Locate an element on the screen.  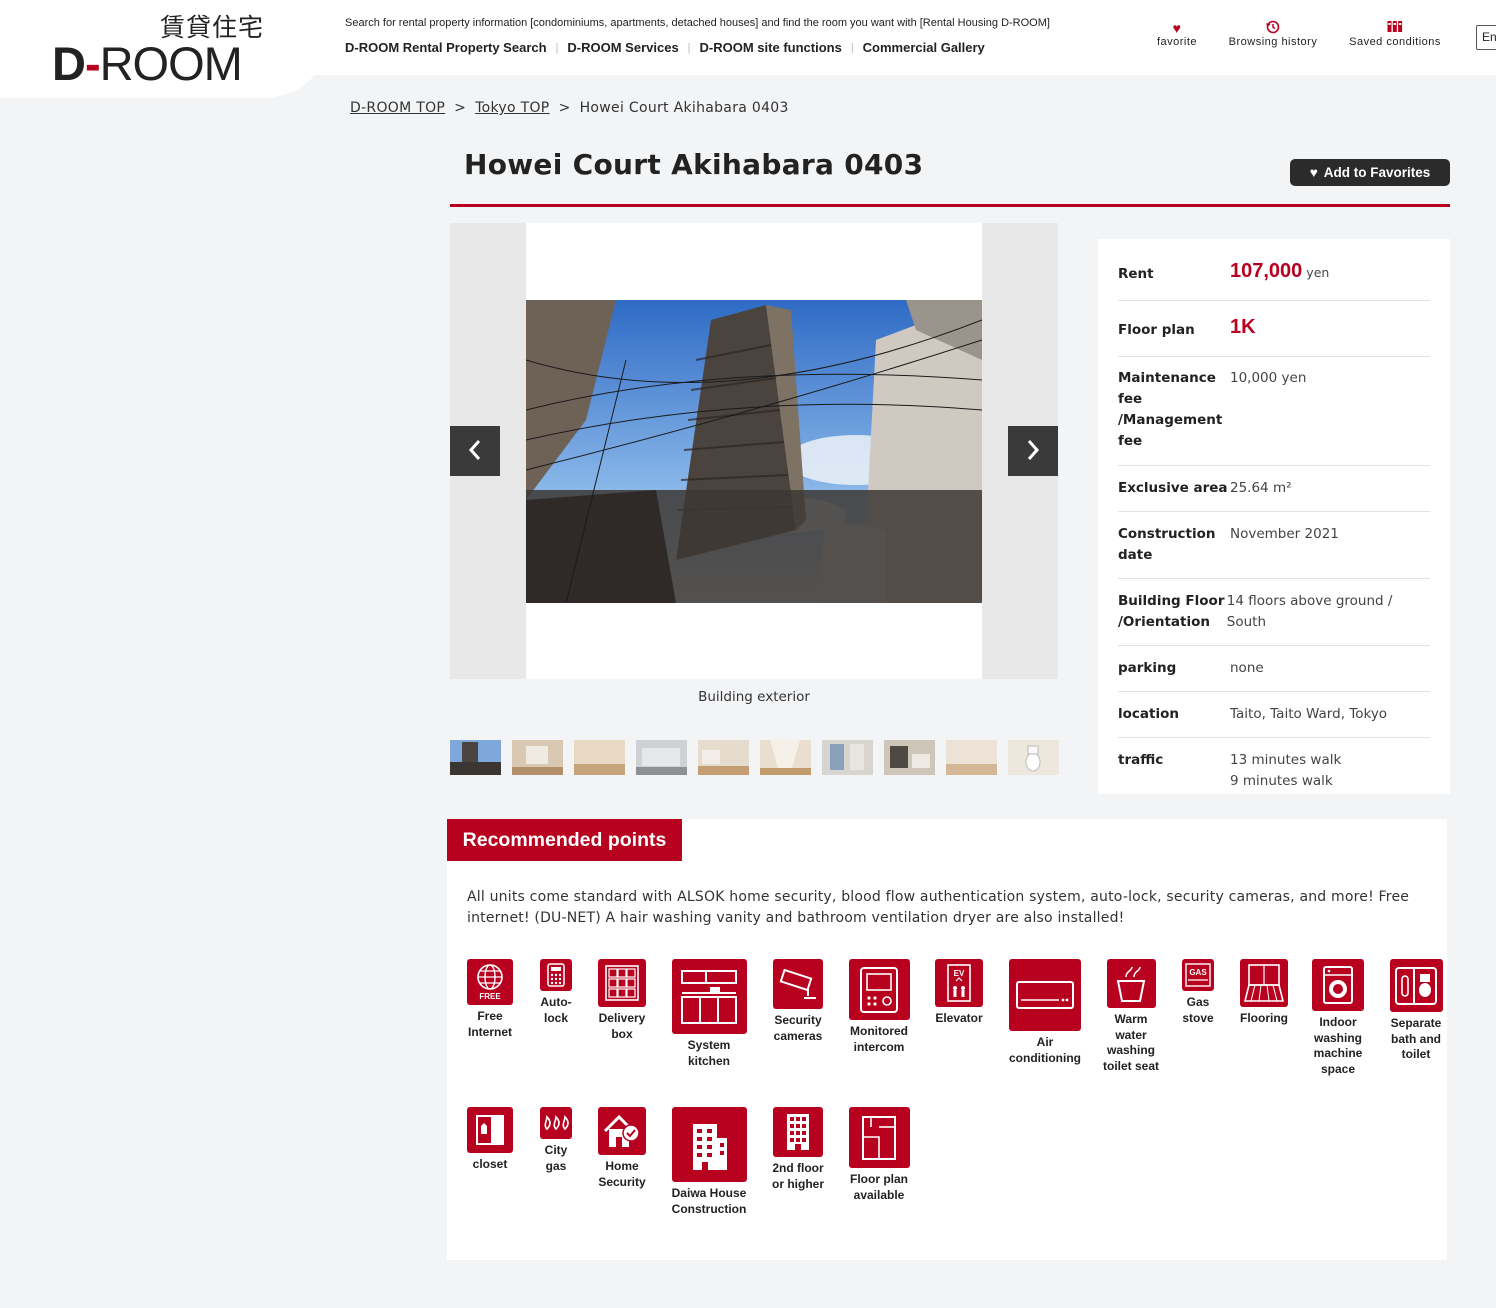
feature-free-internet: FREE Free Internet is located at coordinates (490, 999).